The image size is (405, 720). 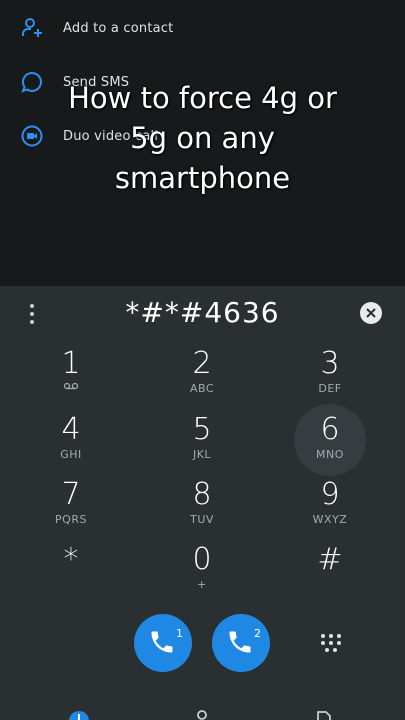 What do you see at coordinates (330, 388) in the screenshot?
I see `key-letters: DEF` at bounding box center [330, 388].